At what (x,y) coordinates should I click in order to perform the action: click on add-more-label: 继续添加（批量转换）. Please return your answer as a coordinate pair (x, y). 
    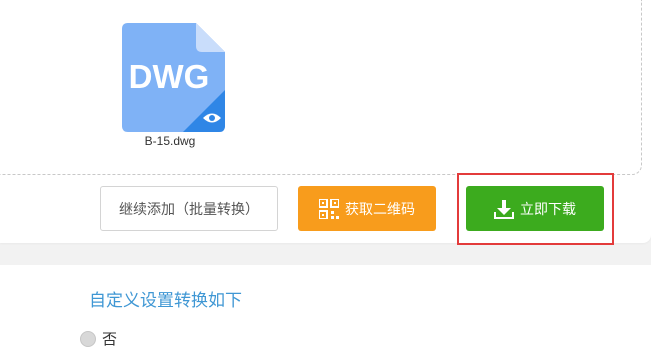
    Looking at the image, I should click on (189, 209).